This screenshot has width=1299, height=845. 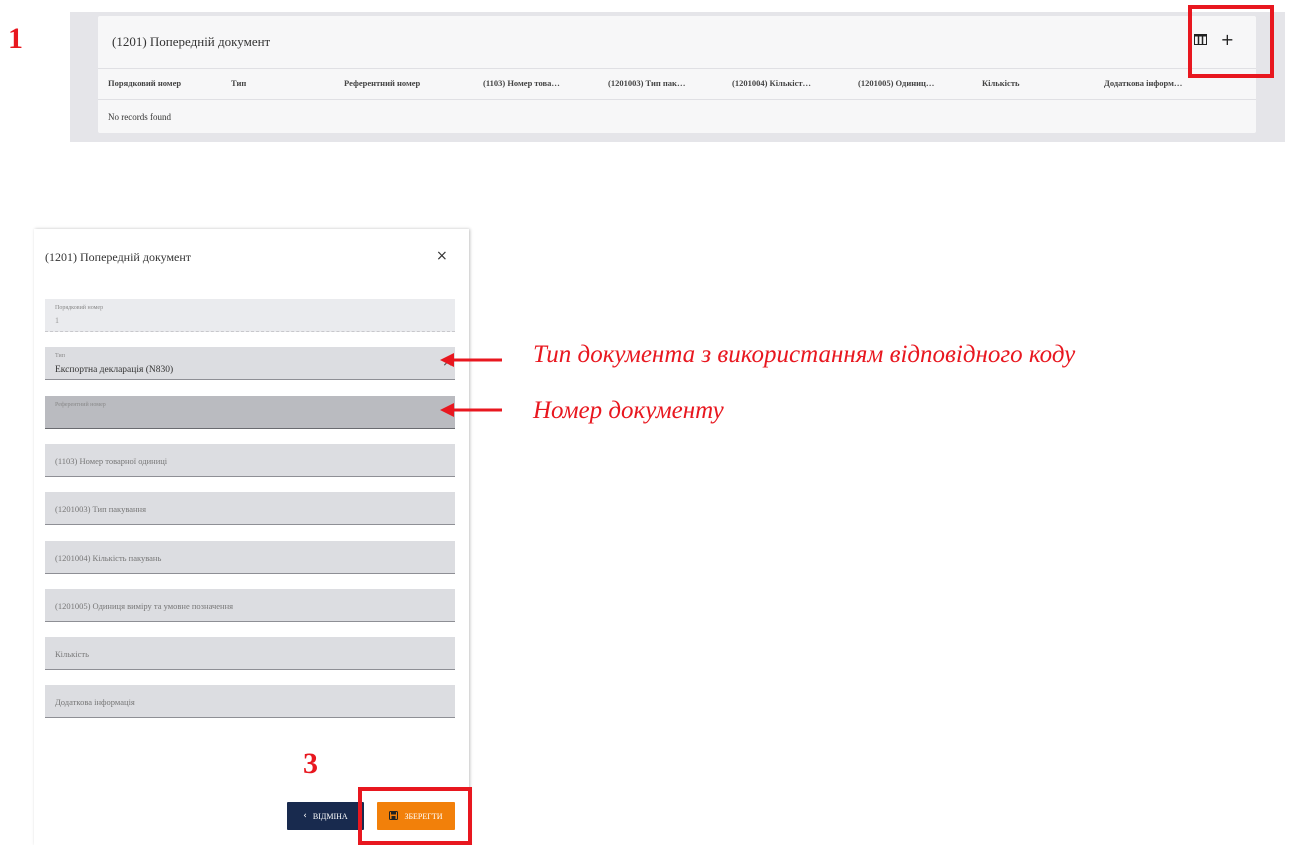 What do you see at coordinates (114, 370) in the screenshot?
I see `type-value: Експортна декларація (N830)` at bounding box center [114, 370].